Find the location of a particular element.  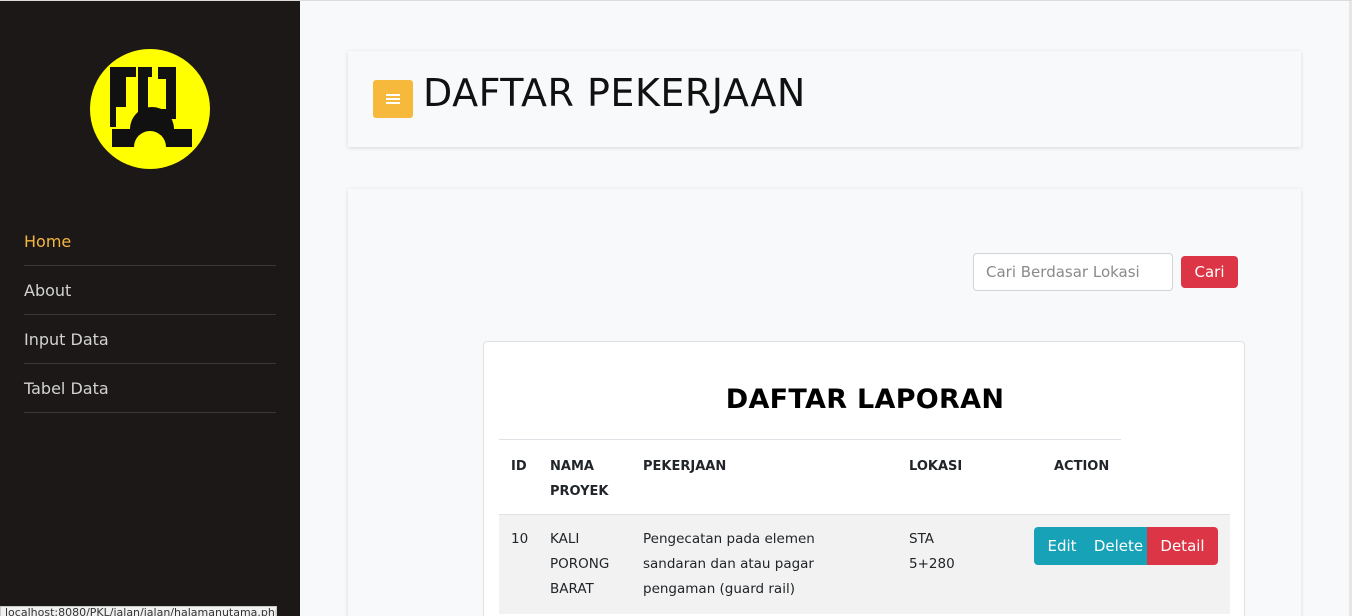

cell-id: 10 is located at coordinates (520, 539).